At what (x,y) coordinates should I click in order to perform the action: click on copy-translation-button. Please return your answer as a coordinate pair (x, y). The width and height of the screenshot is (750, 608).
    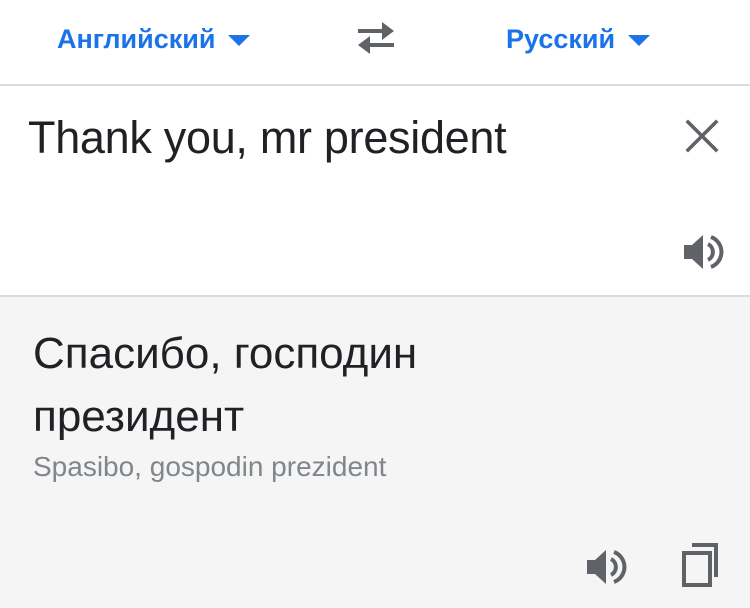
    Looking at the image, I should click on (702, 565).